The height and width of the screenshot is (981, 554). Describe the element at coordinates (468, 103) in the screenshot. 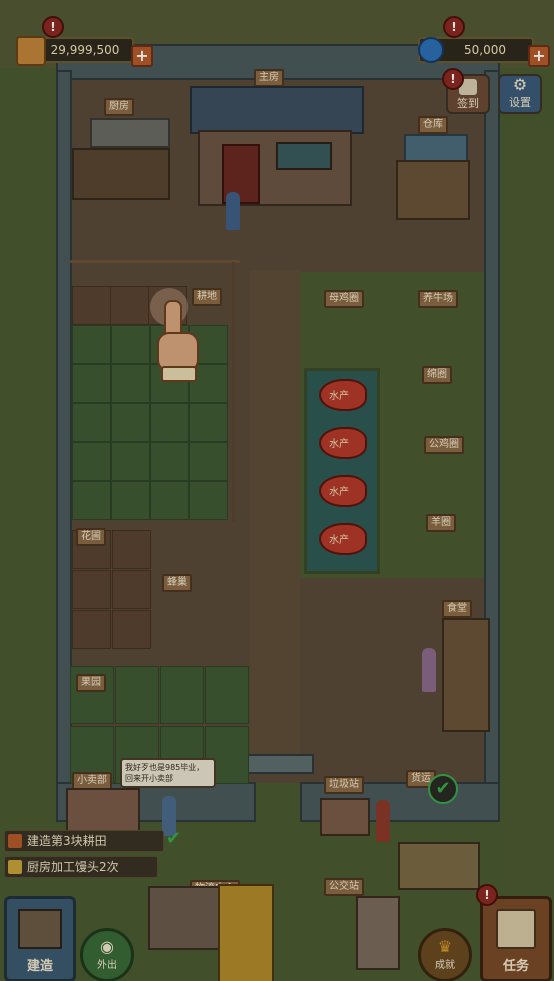

I see `checkin-label: 签到` at that location.